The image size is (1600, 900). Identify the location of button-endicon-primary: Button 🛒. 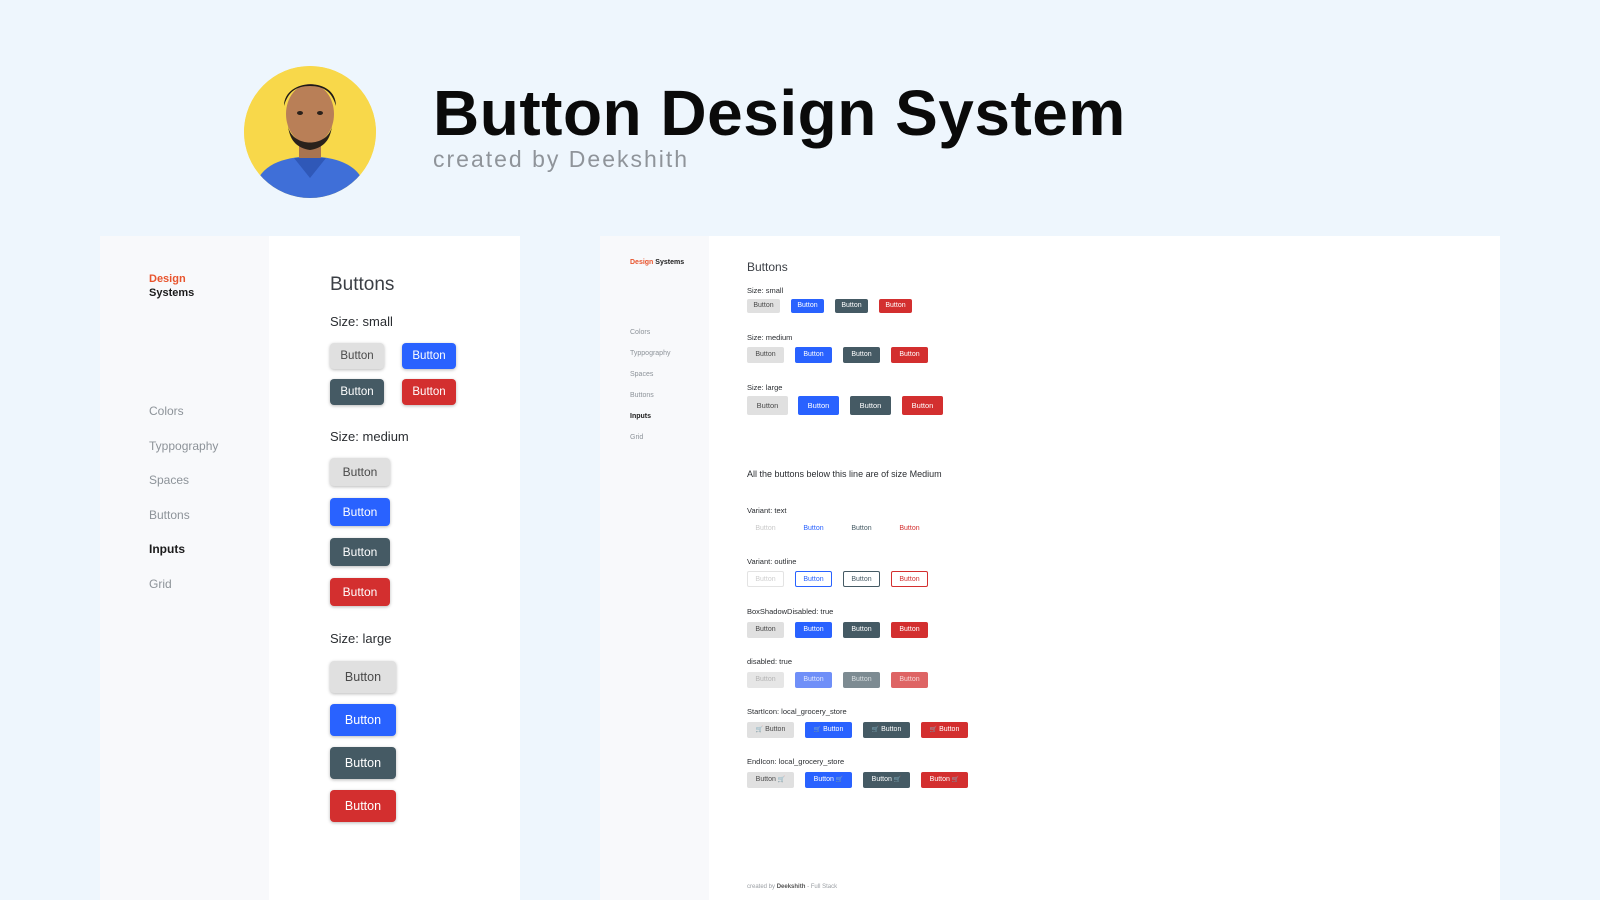
(828, 780).